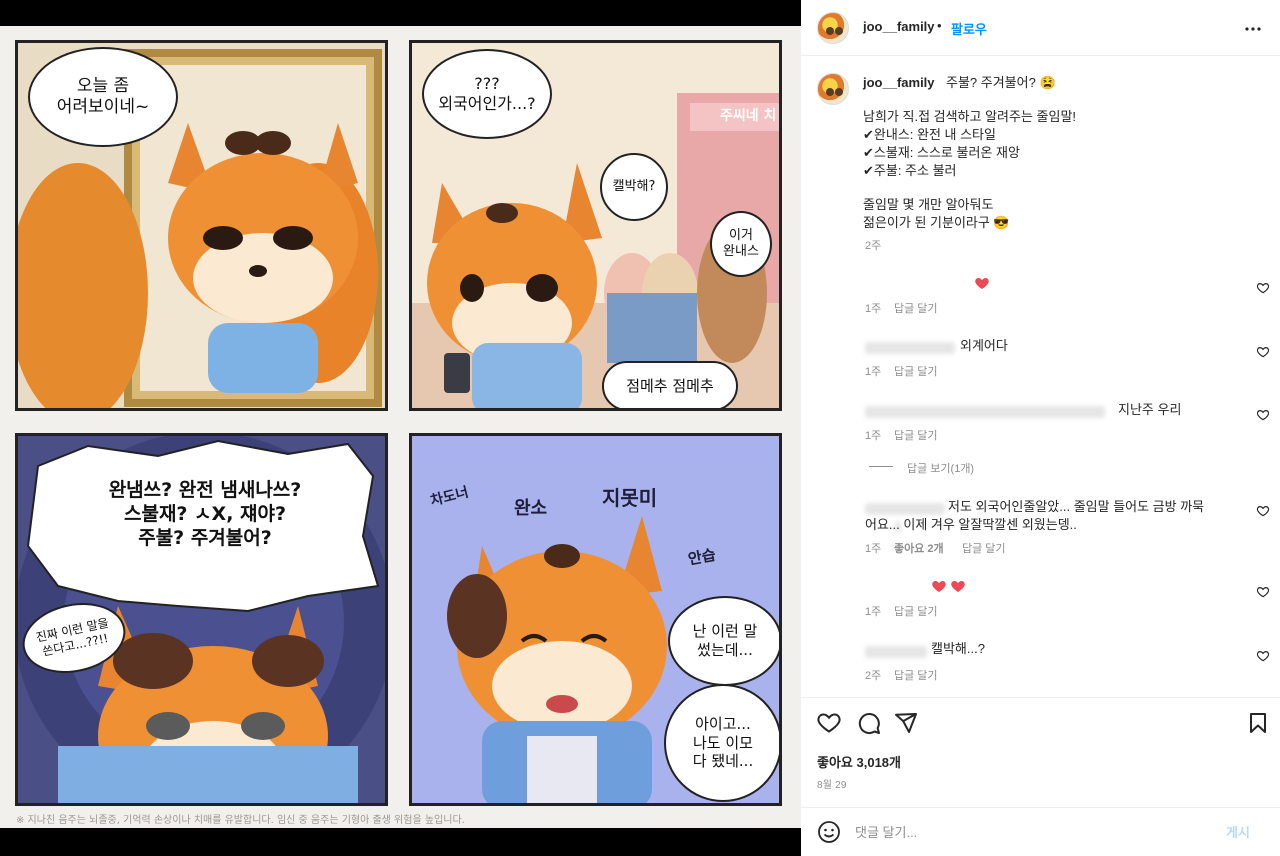  What do you see at coordinates (929, 134) in the screenshot?
I see `caption-line: ✔완내스: 완전 내 스타일` at bounding box center [929, 134].